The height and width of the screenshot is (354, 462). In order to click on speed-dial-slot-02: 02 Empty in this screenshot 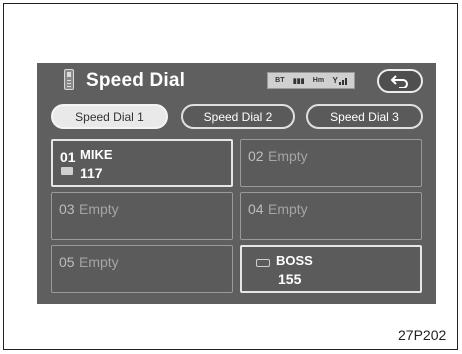, I will do `click(331, 163)`.